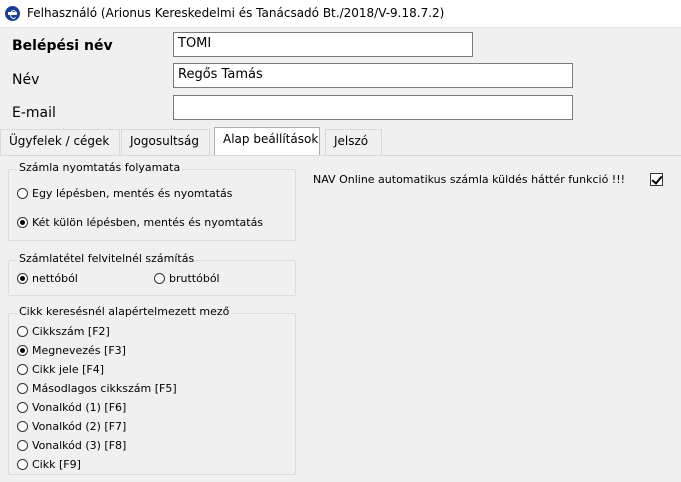  I want to click on option-item-number: Cikkszám [F2], so click(63, 331).